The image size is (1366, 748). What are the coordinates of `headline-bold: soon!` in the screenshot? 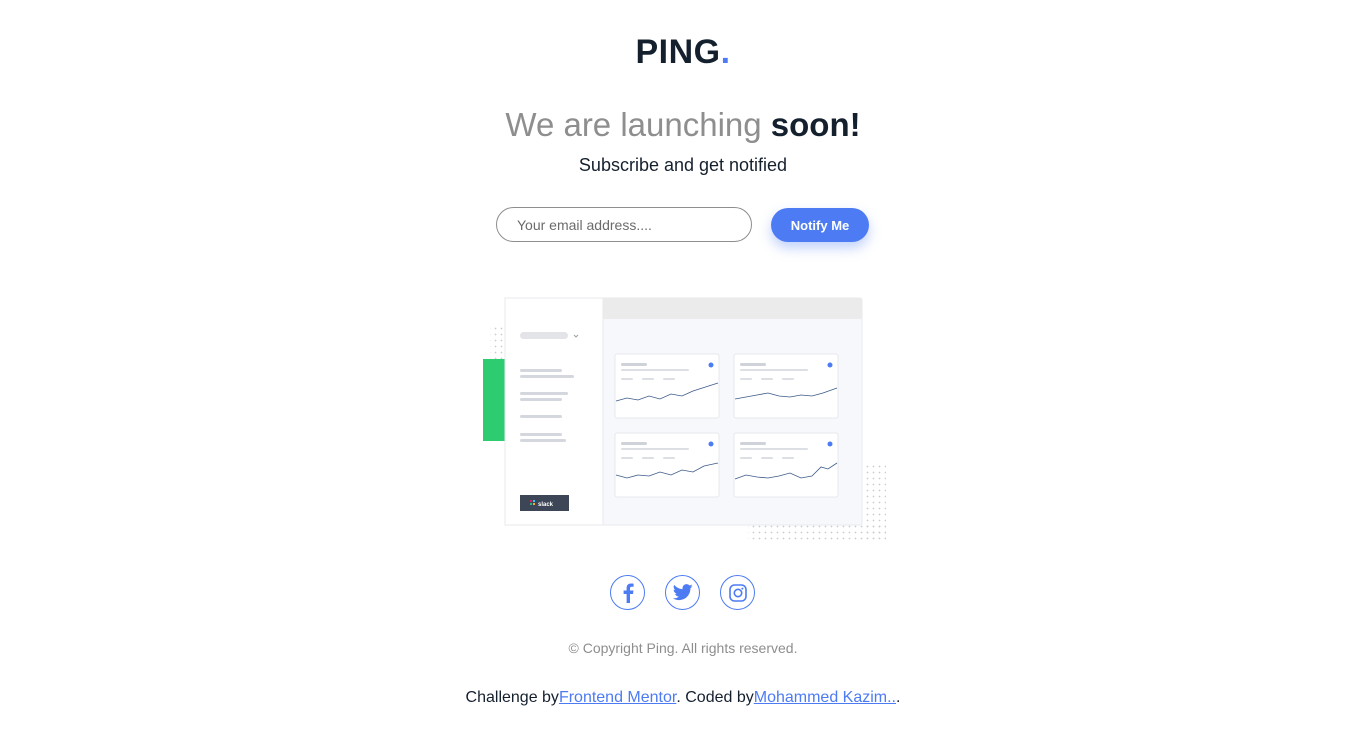 It's located at (815, 124).